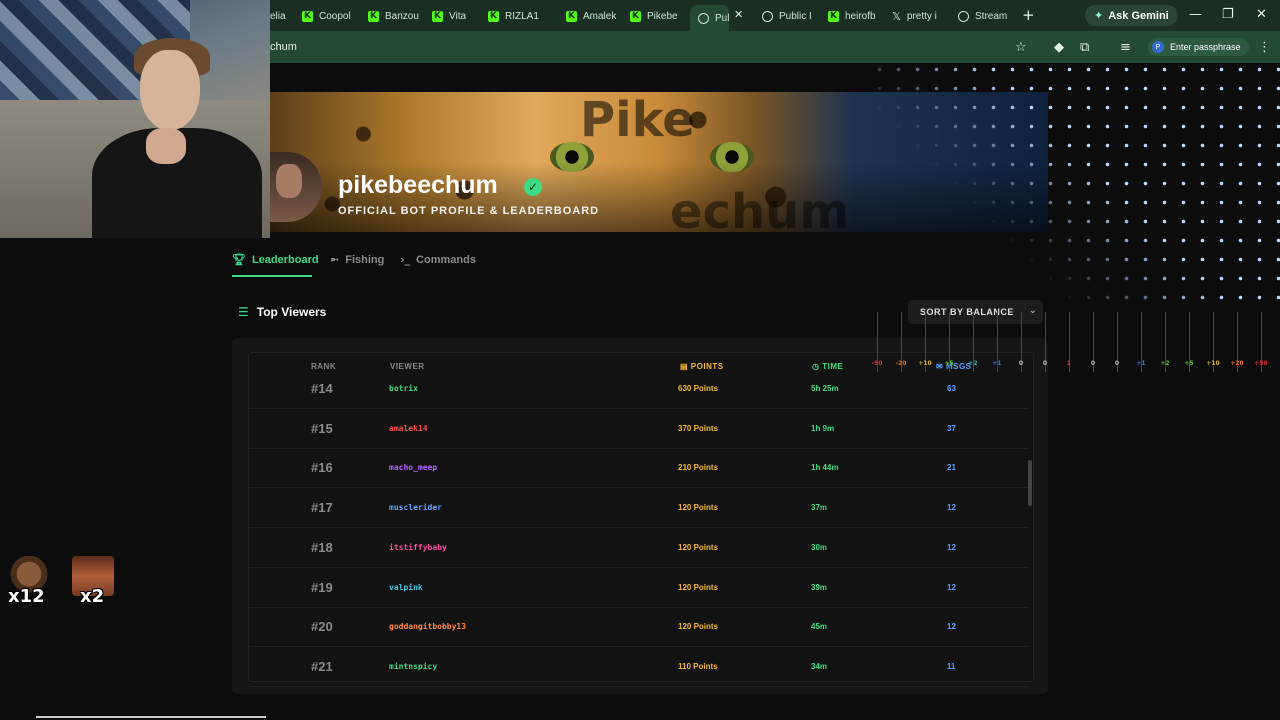  I want to click on browser-tab: Pul, so click(710, 18).